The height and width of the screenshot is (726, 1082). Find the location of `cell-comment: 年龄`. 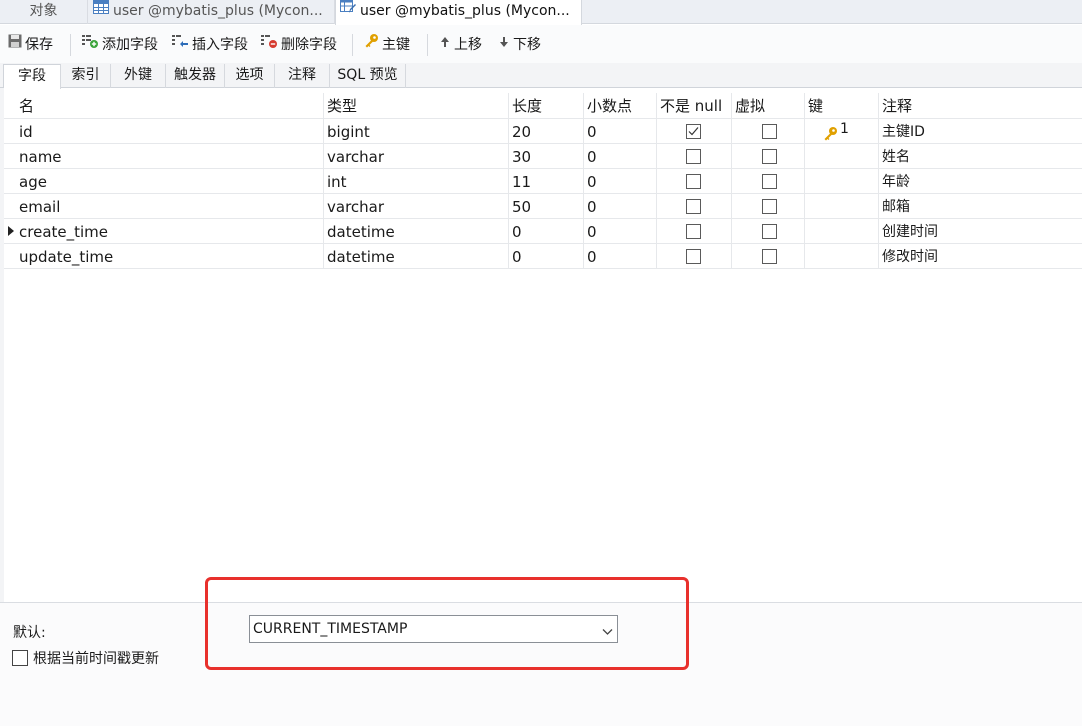

cell-comment: 年龄 is located at coordinates (980, 181).